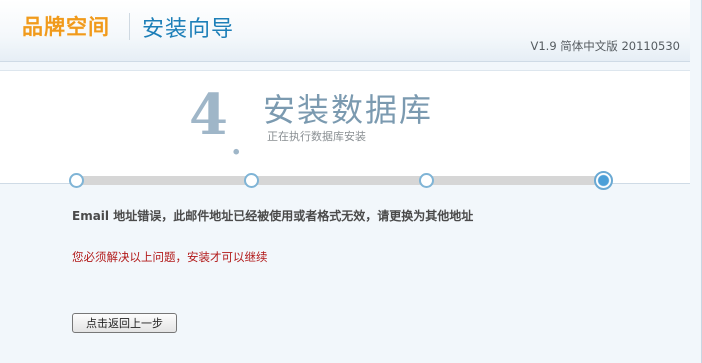  What do you see at coordinates (273, 216) in the screenshot?
I see `error-message: Email 地址错误，此邮件地址已经被使用或者格式无效，请更换为其他地址` at bounding box center [273, 216].